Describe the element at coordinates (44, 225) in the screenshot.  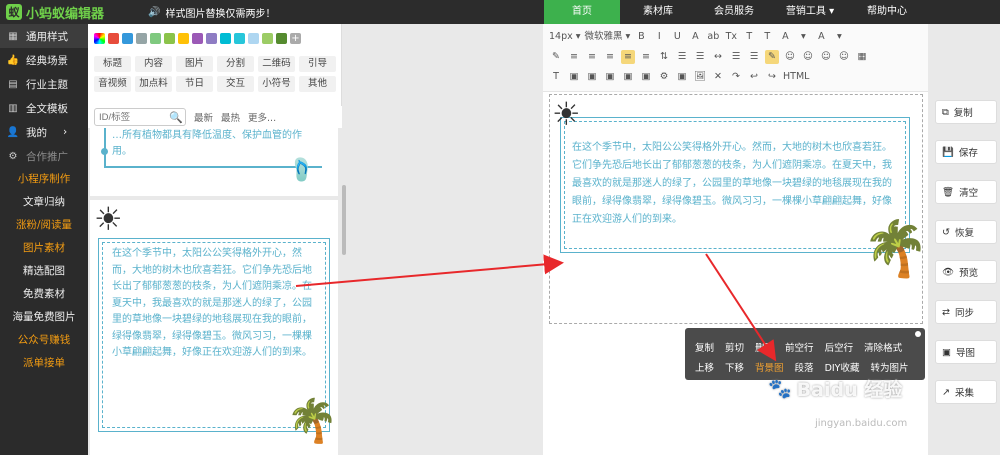
I see `sidebar-link: 涨粉/阅读量` at that location.